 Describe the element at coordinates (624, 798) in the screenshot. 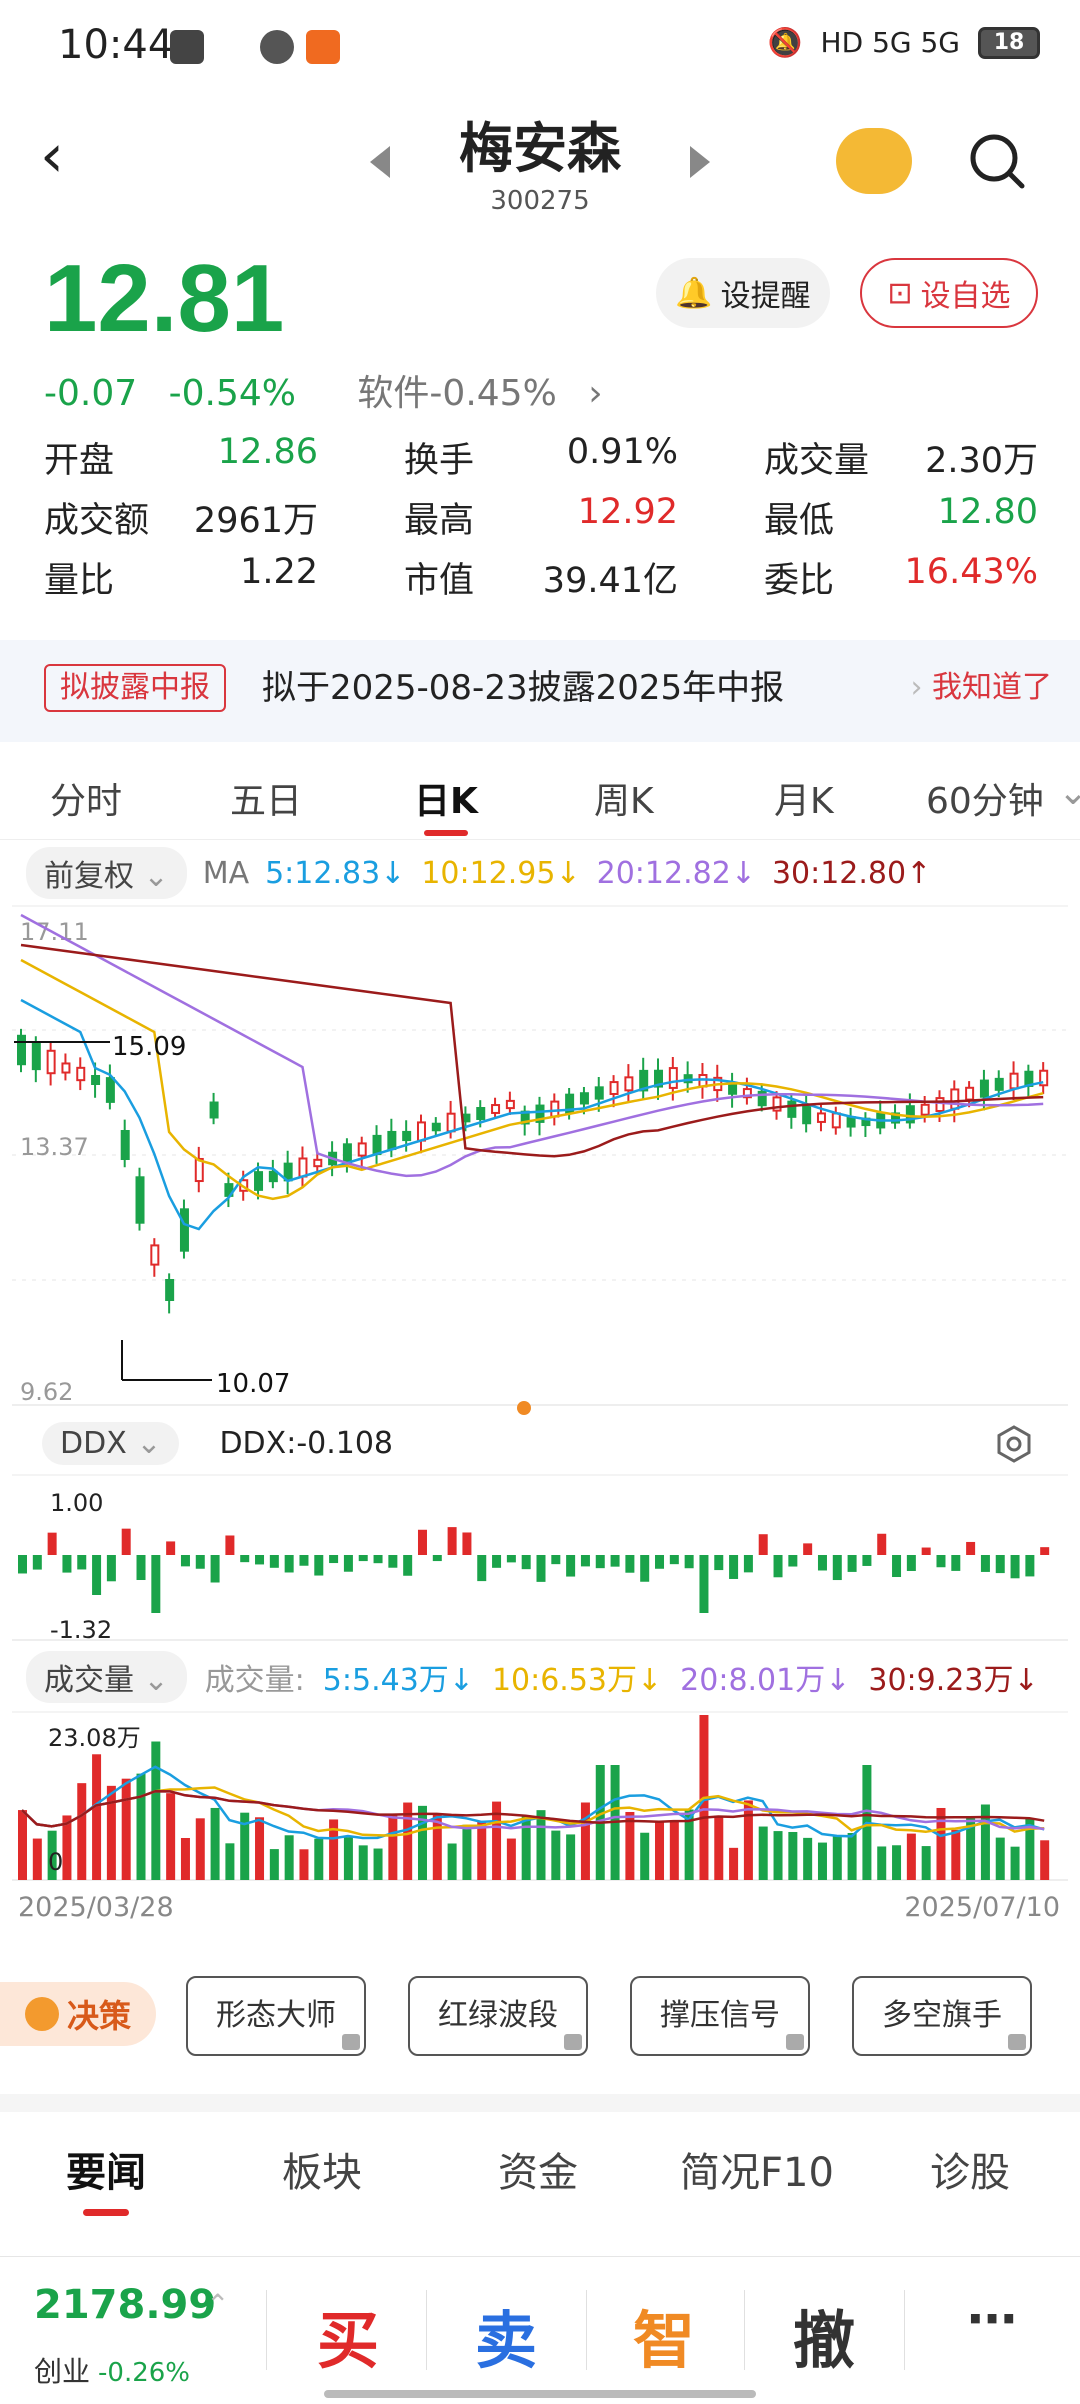

I see `tab-kline-period: 周K` at that location.